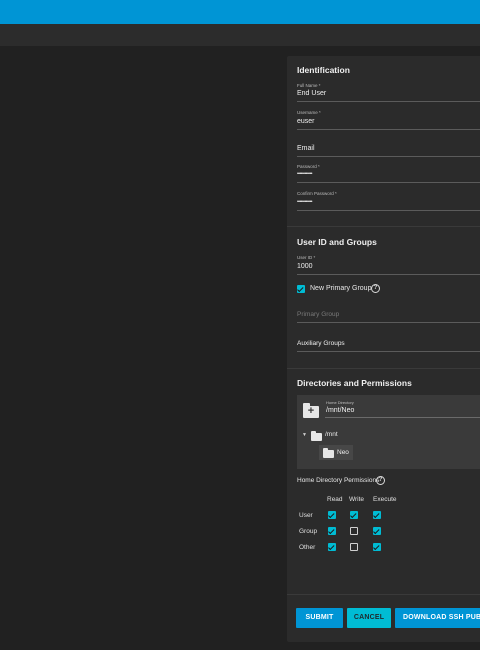 Image resolution: width=480 pixels, height=650 pixels. Describe the element at coordinates (321, 343) in the screenshot. I see `auxiliary-groups-select: Auxiliary Groups` at that location.